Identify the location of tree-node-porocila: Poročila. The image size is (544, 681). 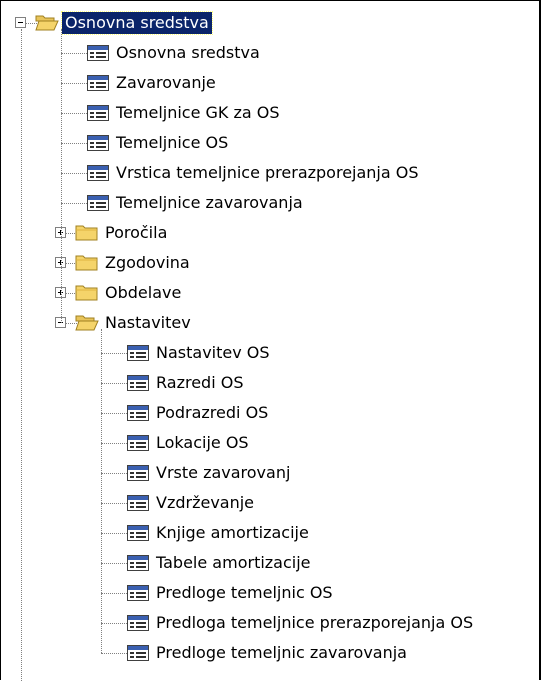
(271, 233).